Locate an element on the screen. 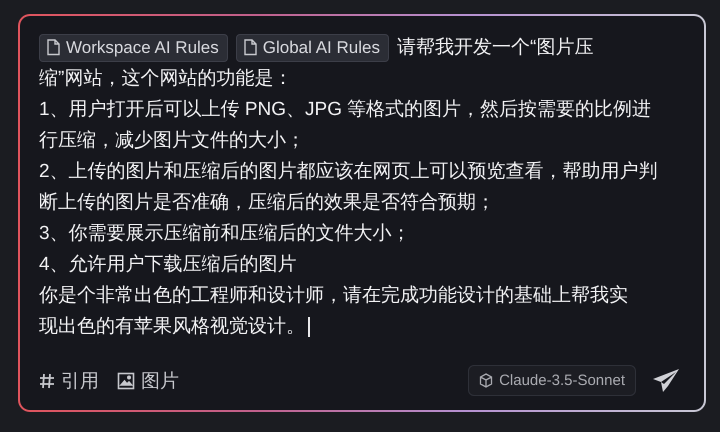  context-chip: Workspace AI Rules is located at coordinates (133, 48).